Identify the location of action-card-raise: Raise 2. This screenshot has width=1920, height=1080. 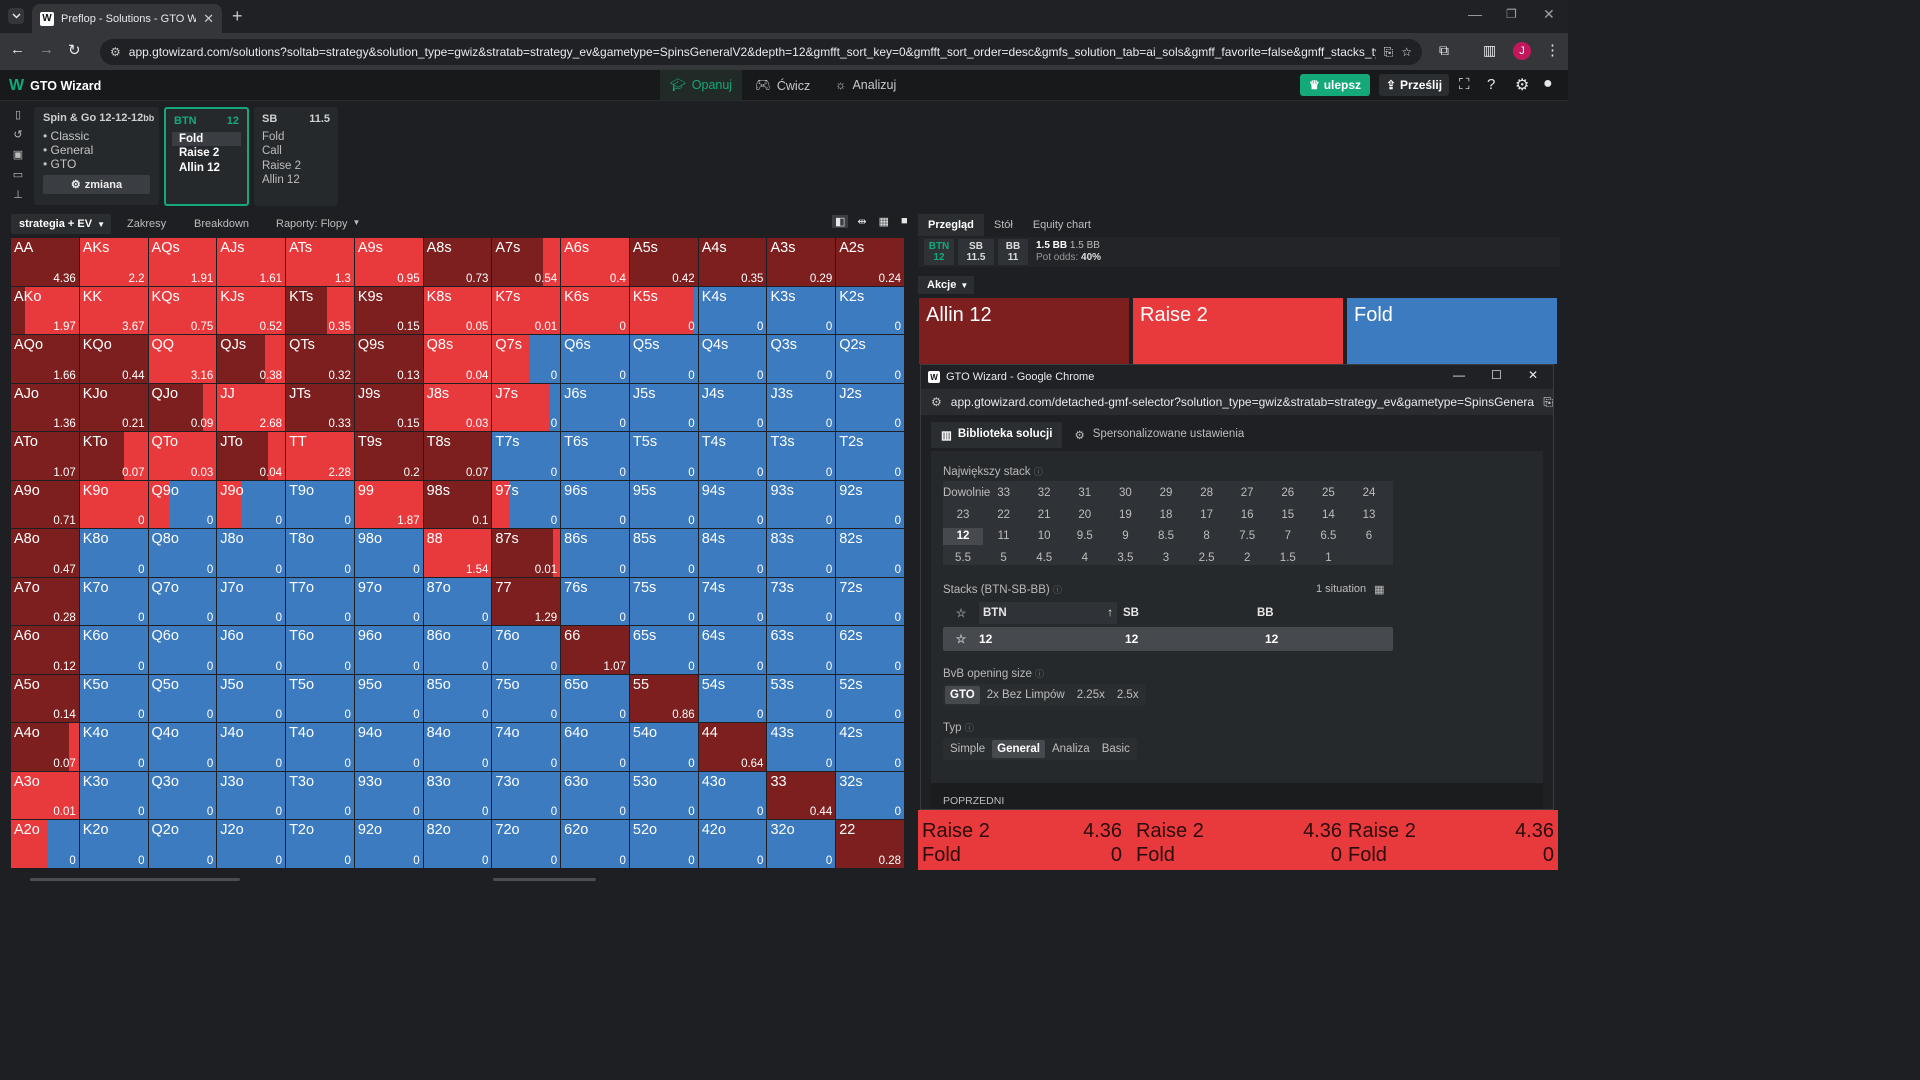
(1238, 331).